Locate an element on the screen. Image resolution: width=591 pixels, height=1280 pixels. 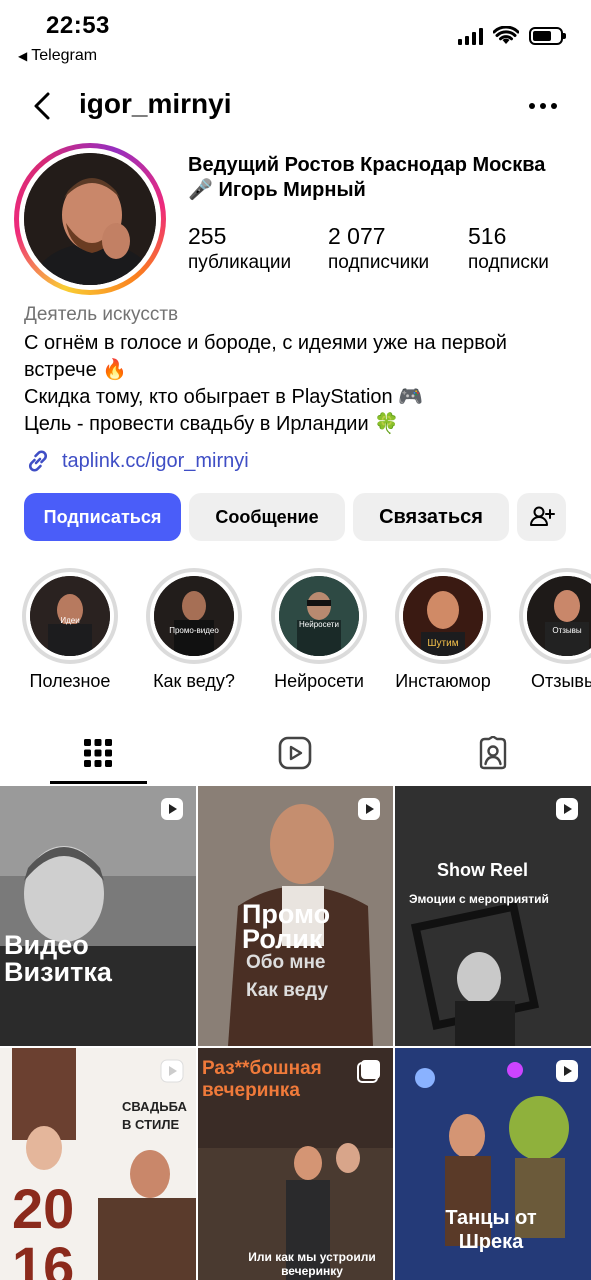
tab-reels is located at coordinates (295, 753).